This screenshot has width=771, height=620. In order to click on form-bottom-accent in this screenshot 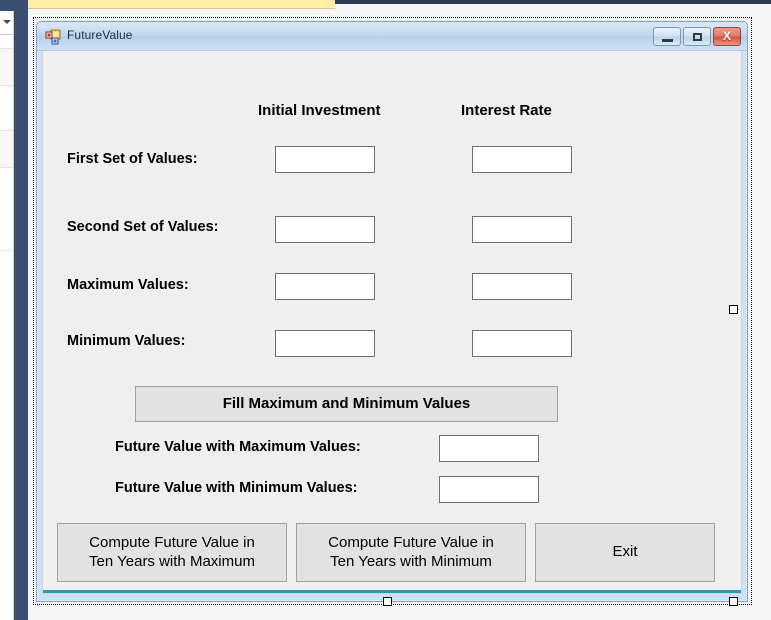, I will do `click(392, 591)`.